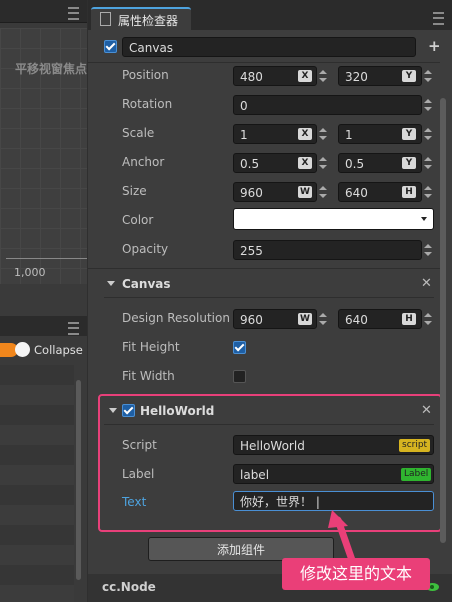 This screenshot has width=452, height=602. What do you see at coordinates (342, 537) in the screenshot?
I see `annotation-arrow` at bounding box center [342, 537].